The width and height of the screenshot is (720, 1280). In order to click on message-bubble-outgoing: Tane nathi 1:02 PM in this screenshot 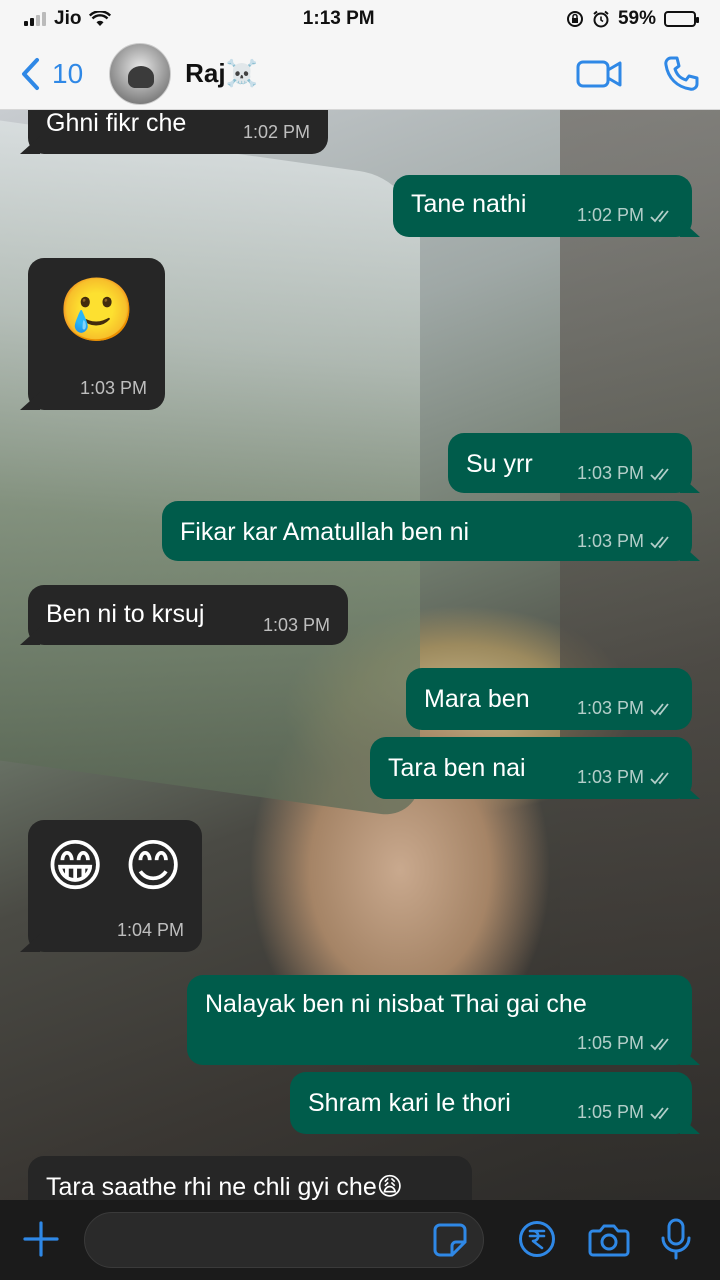, I will do `click(542, 206)`.